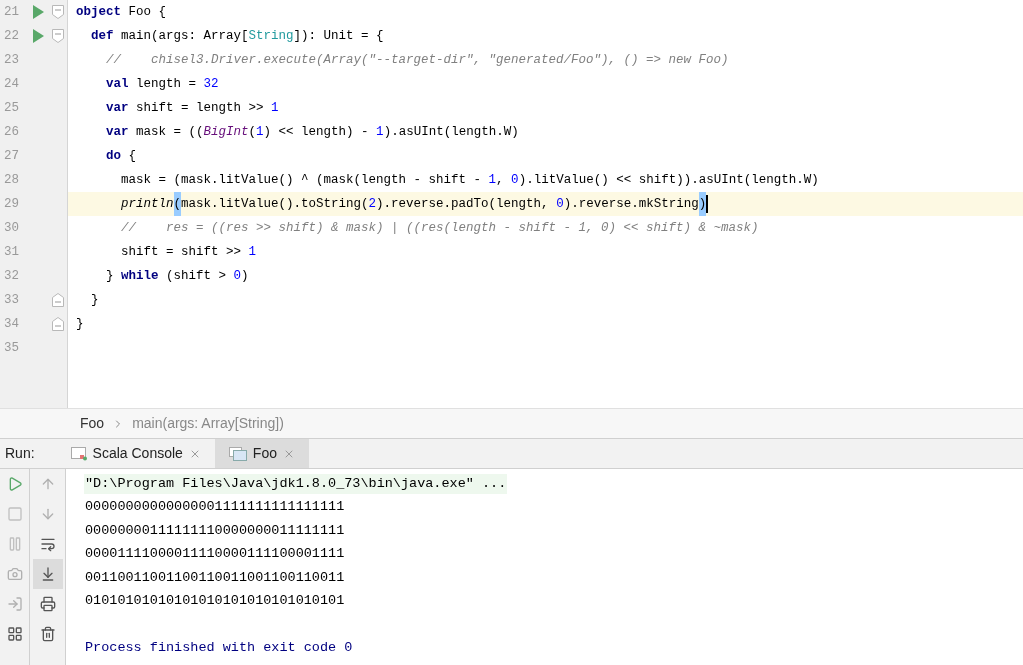  Describe the element at coordinates (226, 132) in the screenshot. I see `code-token: BigInt` at that location.